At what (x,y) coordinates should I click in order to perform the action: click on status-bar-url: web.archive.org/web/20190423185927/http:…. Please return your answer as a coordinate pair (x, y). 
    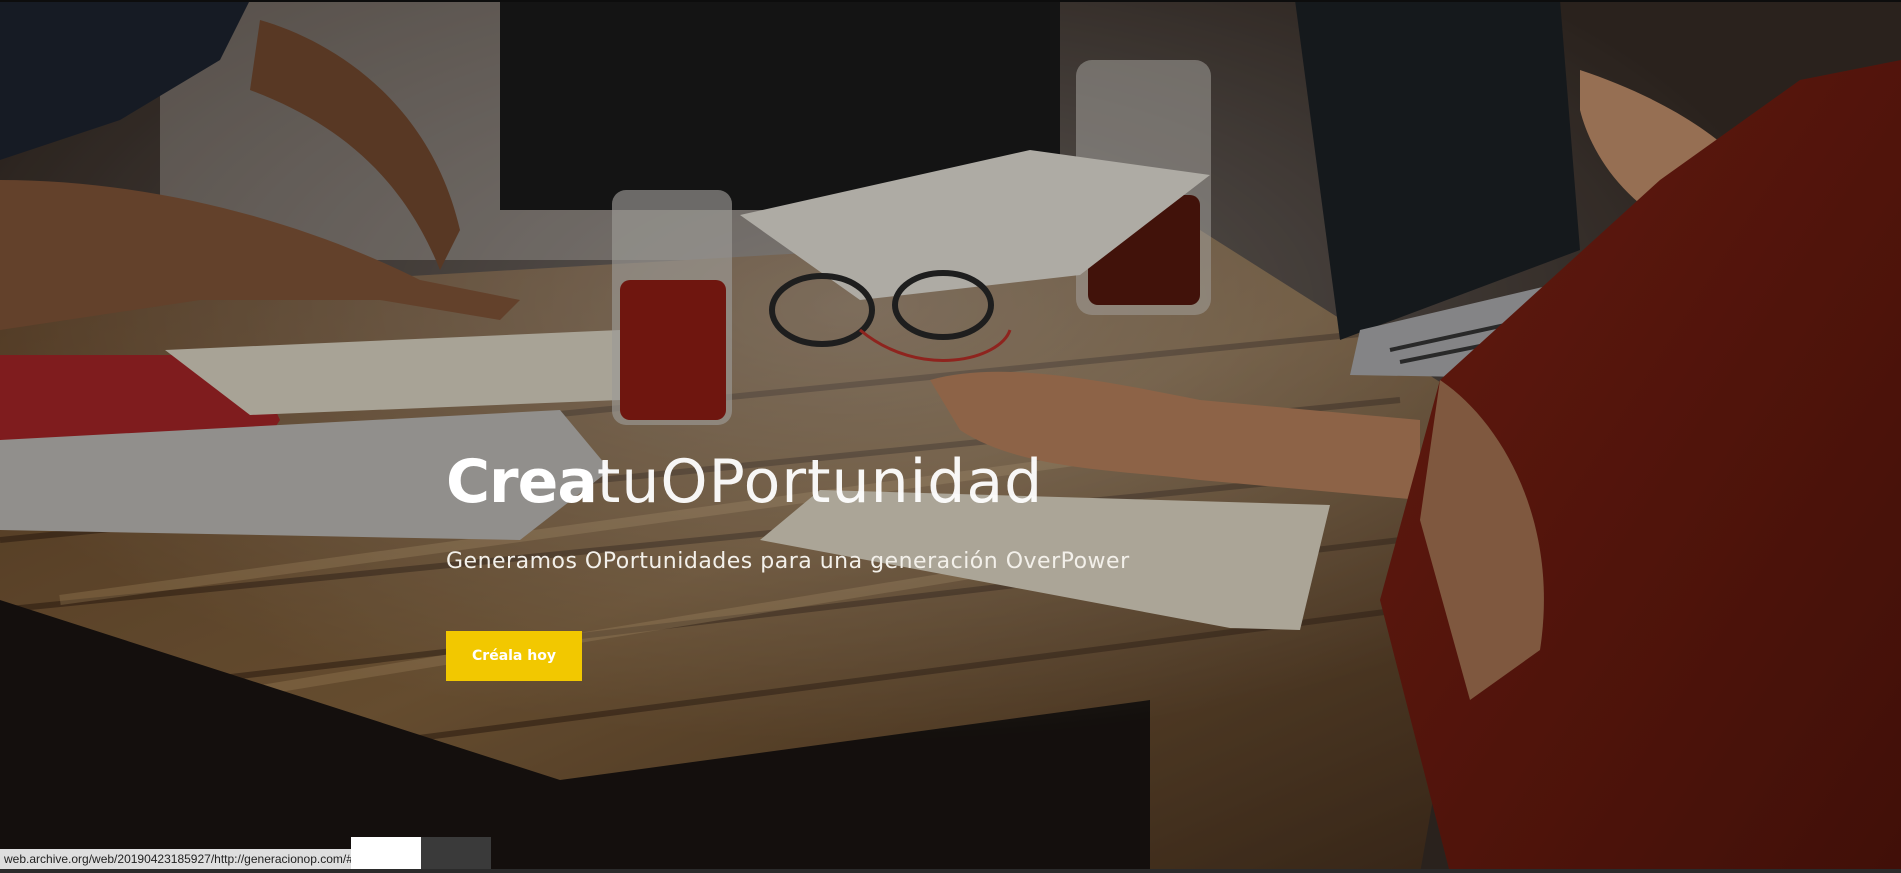
    Looking at the image, I should click on (178, 859).